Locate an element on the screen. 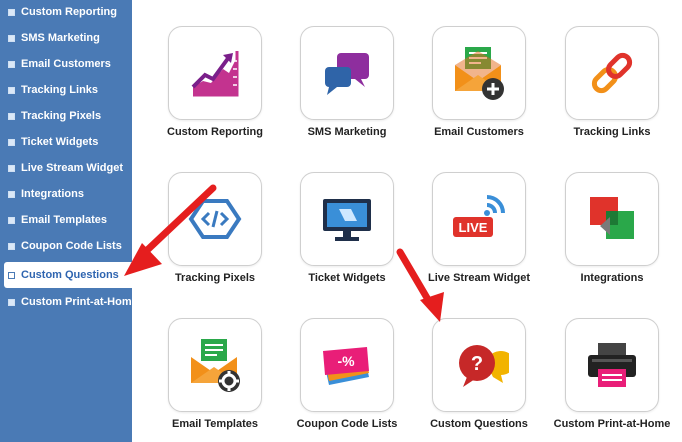 The height and width of the screenshot is (442, 682). tile-coupon-code-lists: -% Coupon Code Lists is located at coordinates (347, 374).